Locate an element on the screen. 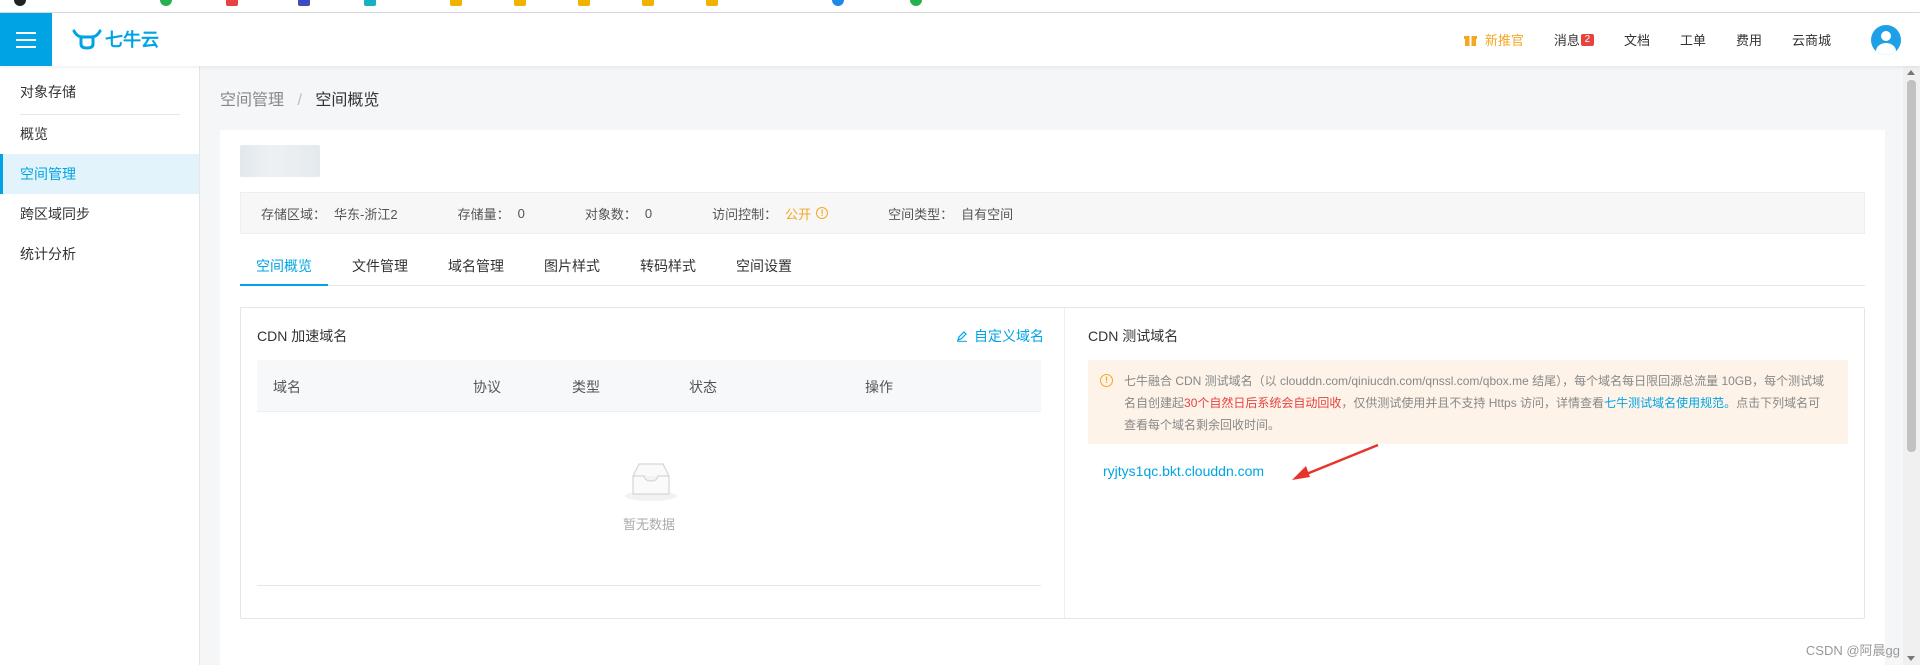 Image resolution: width=1920 pixels, height=665 pixels. logo-text: 七牛云 is located at coordinates (132, 40).